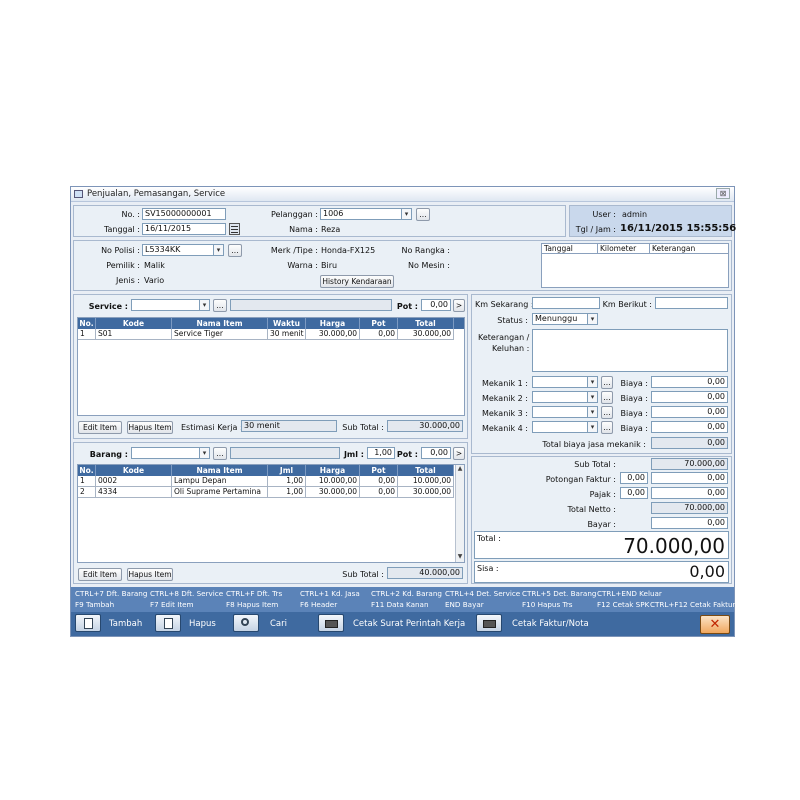 This screenshot has width=800, height=800. What do you see at coordinates (234, 229) in the screenshot?
I see `calendar-icon` at bounding box center [234, 229].